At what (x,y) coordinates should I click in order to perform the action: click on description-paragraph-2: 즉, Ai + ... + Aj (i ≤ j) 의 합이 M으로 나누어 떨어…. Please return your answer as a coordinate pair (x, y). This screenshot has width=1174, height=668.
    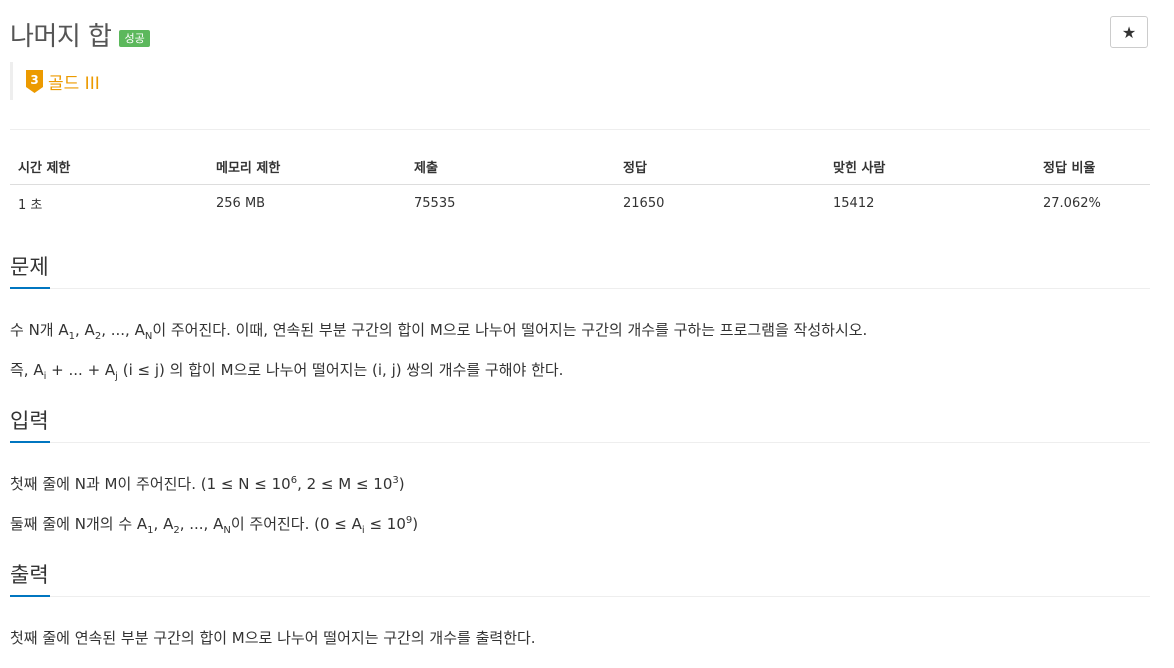
    Looking at the image, I should click on (287, 371).